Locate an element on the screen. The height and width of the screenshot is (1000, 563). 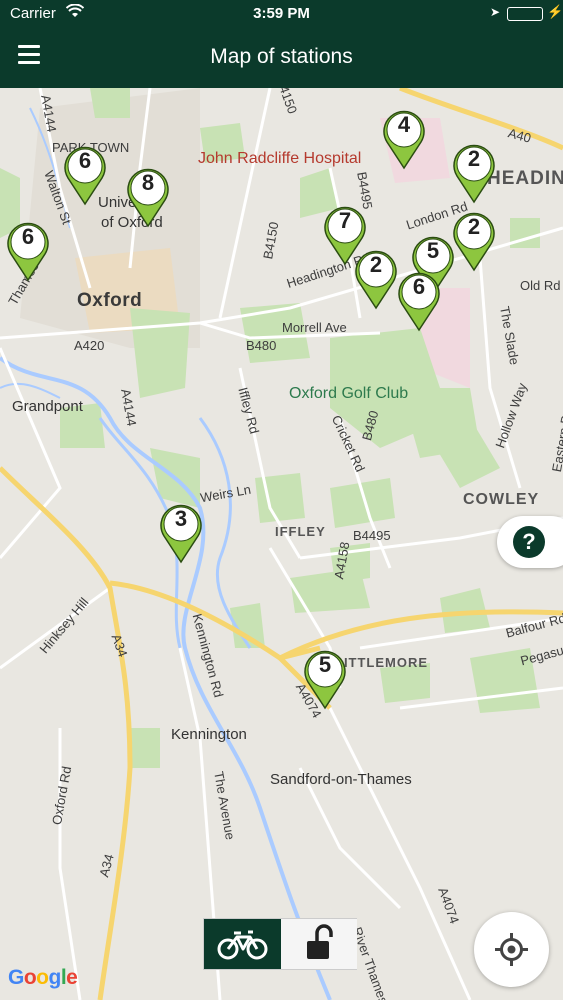
locate-me-button is located at coordinates (511, 949).